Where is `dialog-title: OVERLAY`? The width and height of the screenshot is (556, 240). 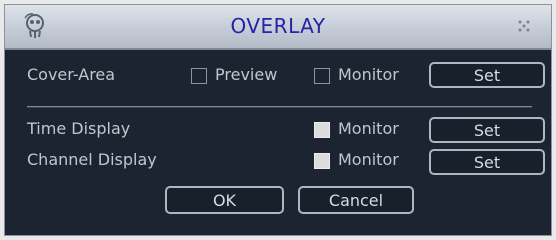
dialog-title: OVERLAY is located at coordinates (278, 26).